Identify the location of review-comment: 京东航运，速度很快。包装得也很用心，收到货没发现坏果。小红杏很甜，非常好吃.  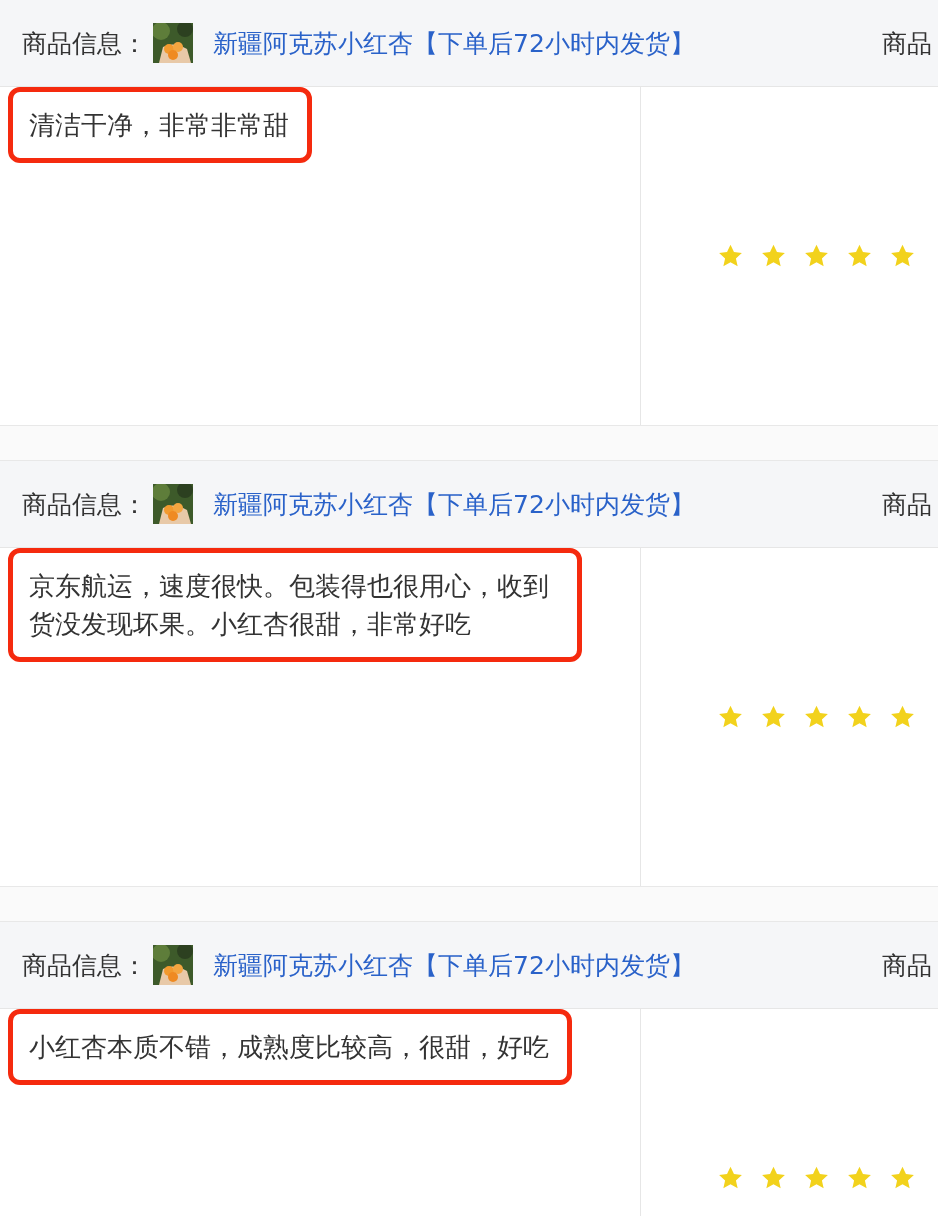
(295, 605).